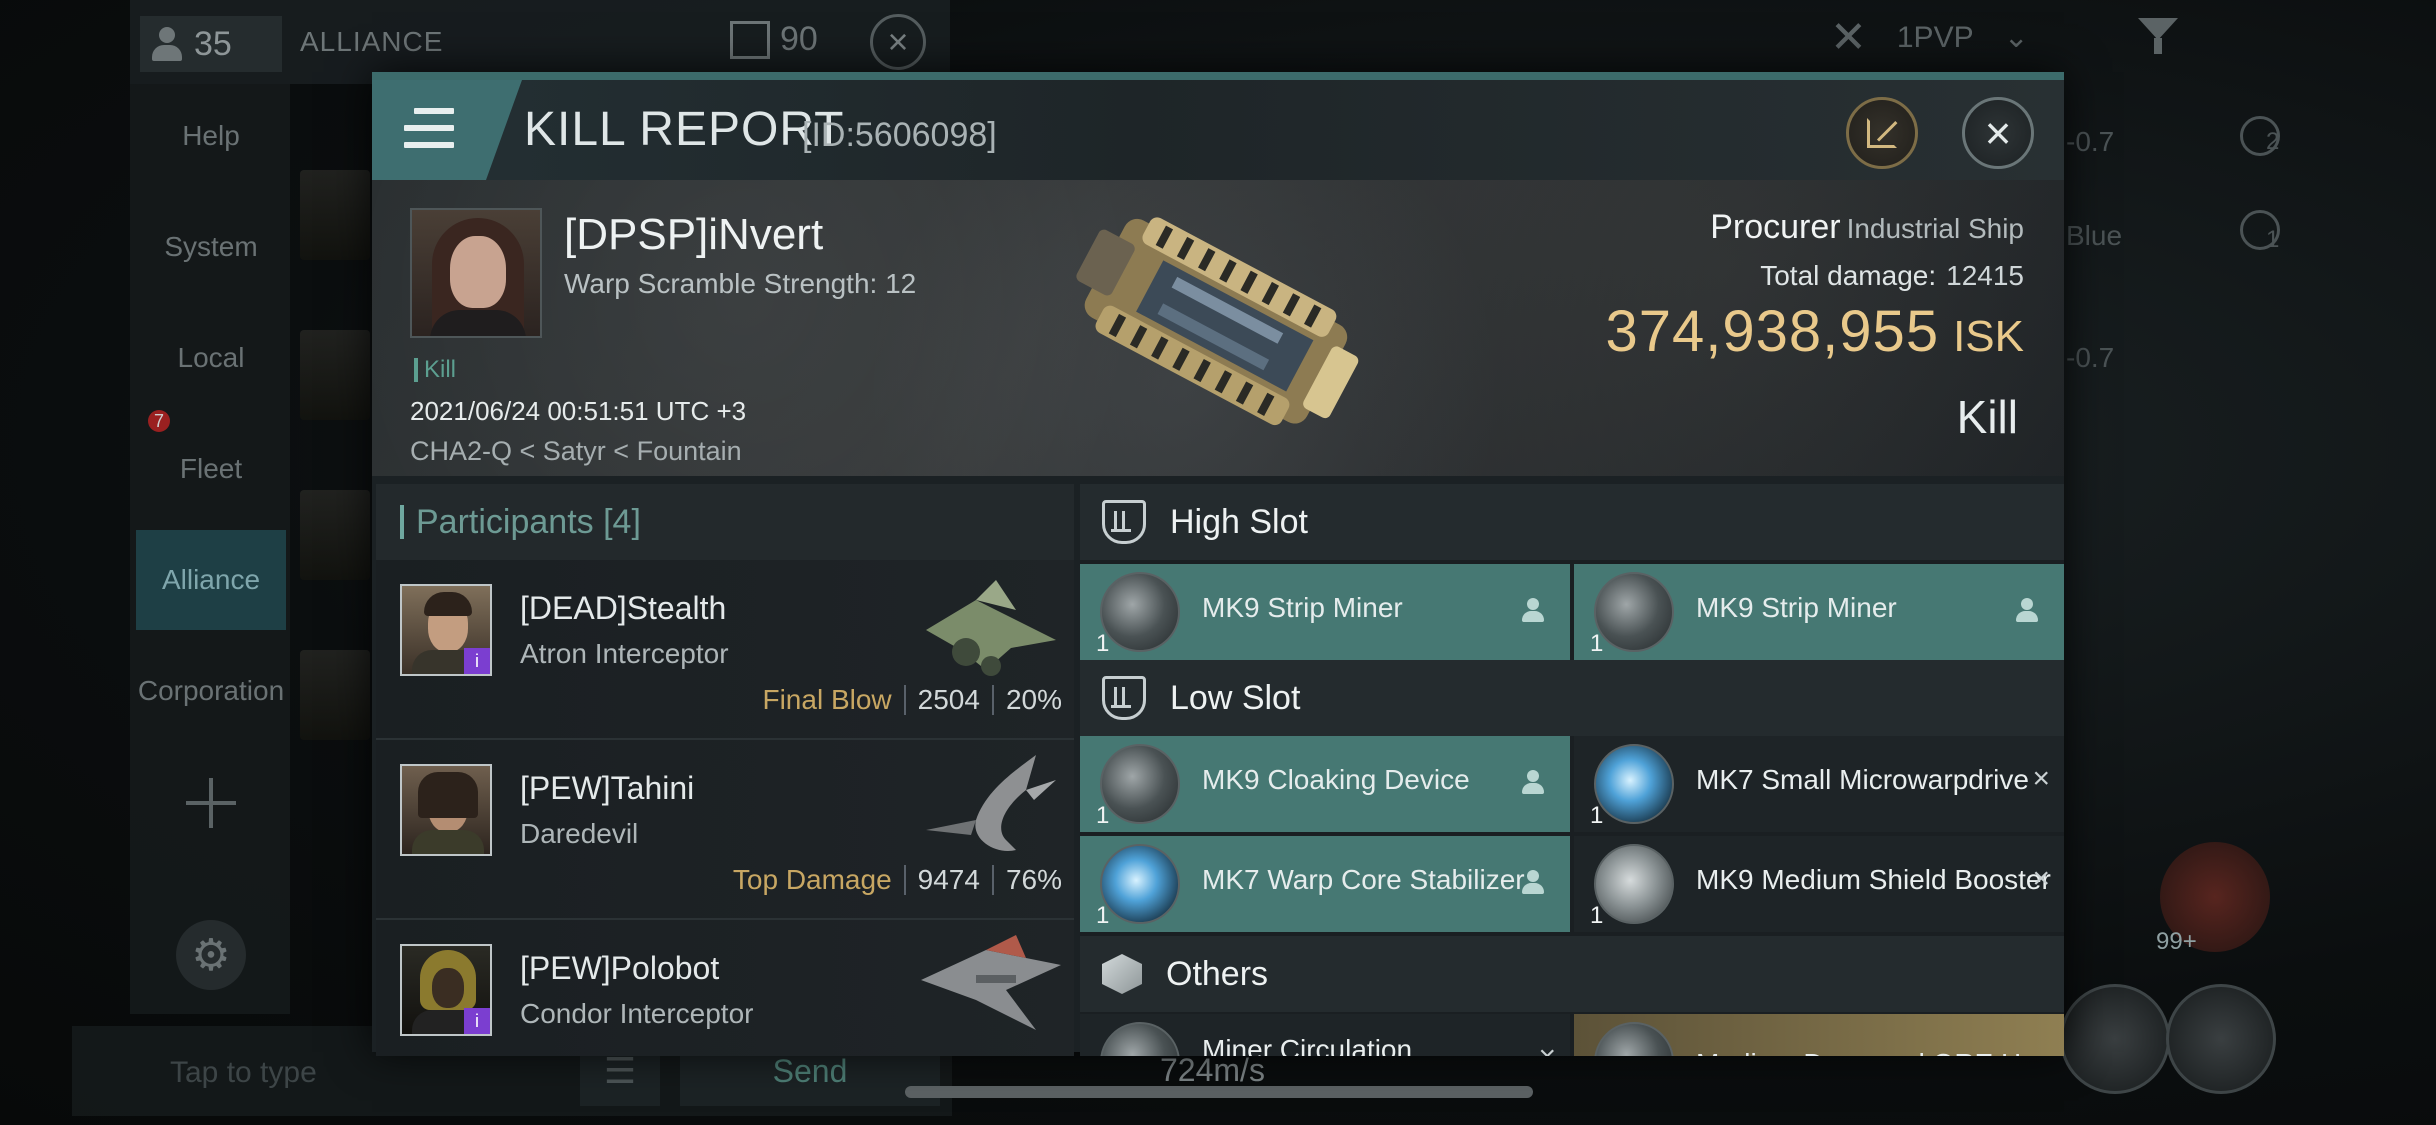  What do you see at coordinates (1572, 698) in the screenshot?
I see `low-slot-header: Low Slot` at bounding box center [1572, 698].